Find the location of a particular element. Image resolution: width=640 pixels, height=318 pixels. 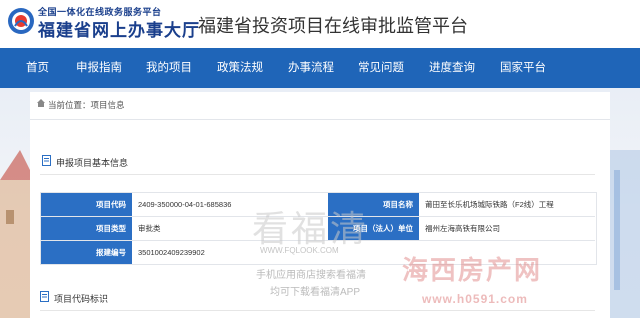

emblem-logo-icon is located at coordinates (21, 21).